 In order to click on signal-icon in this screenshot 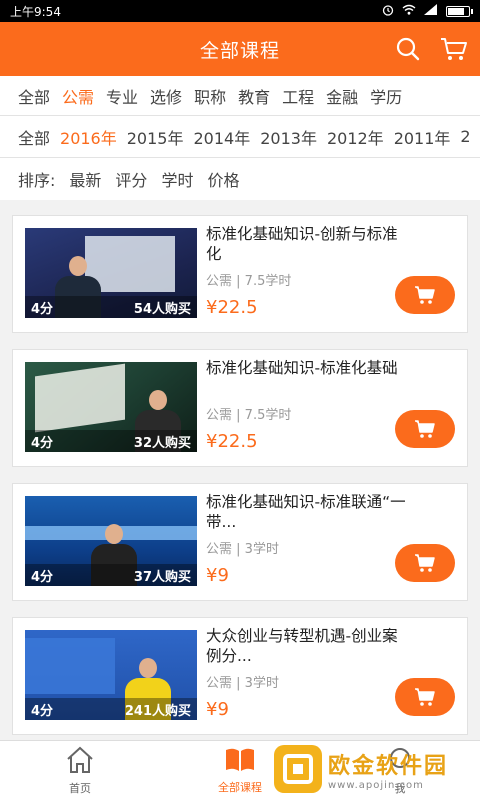, I will do `click(431, 11)`.